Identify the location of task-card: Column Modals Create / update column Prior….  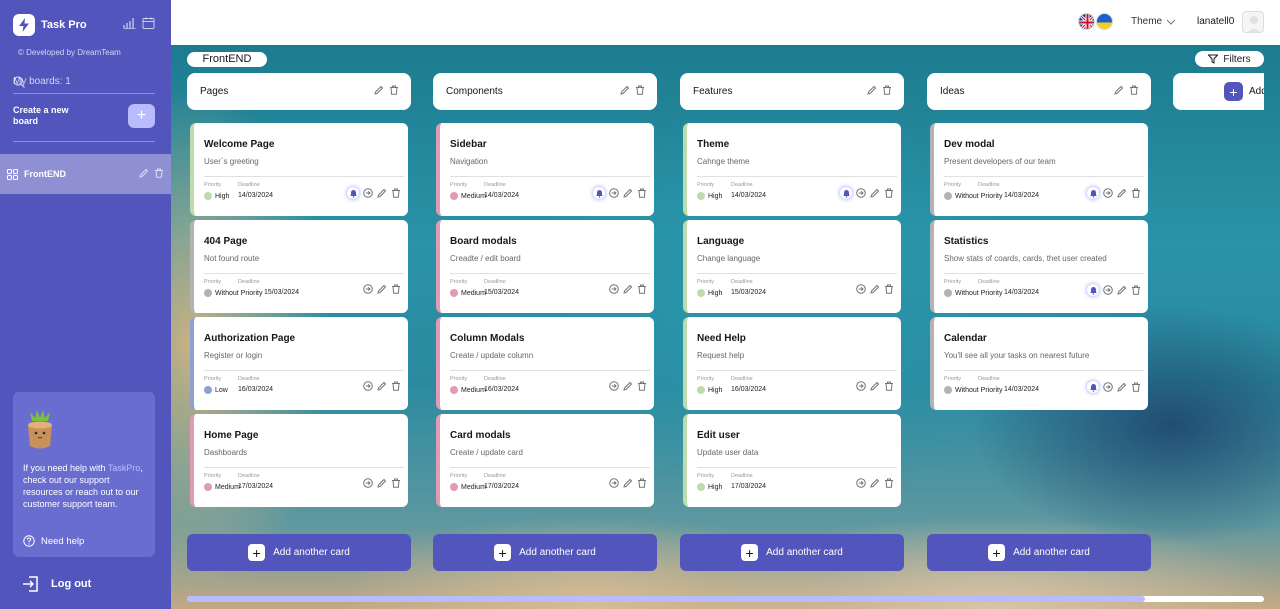
(545, 363).